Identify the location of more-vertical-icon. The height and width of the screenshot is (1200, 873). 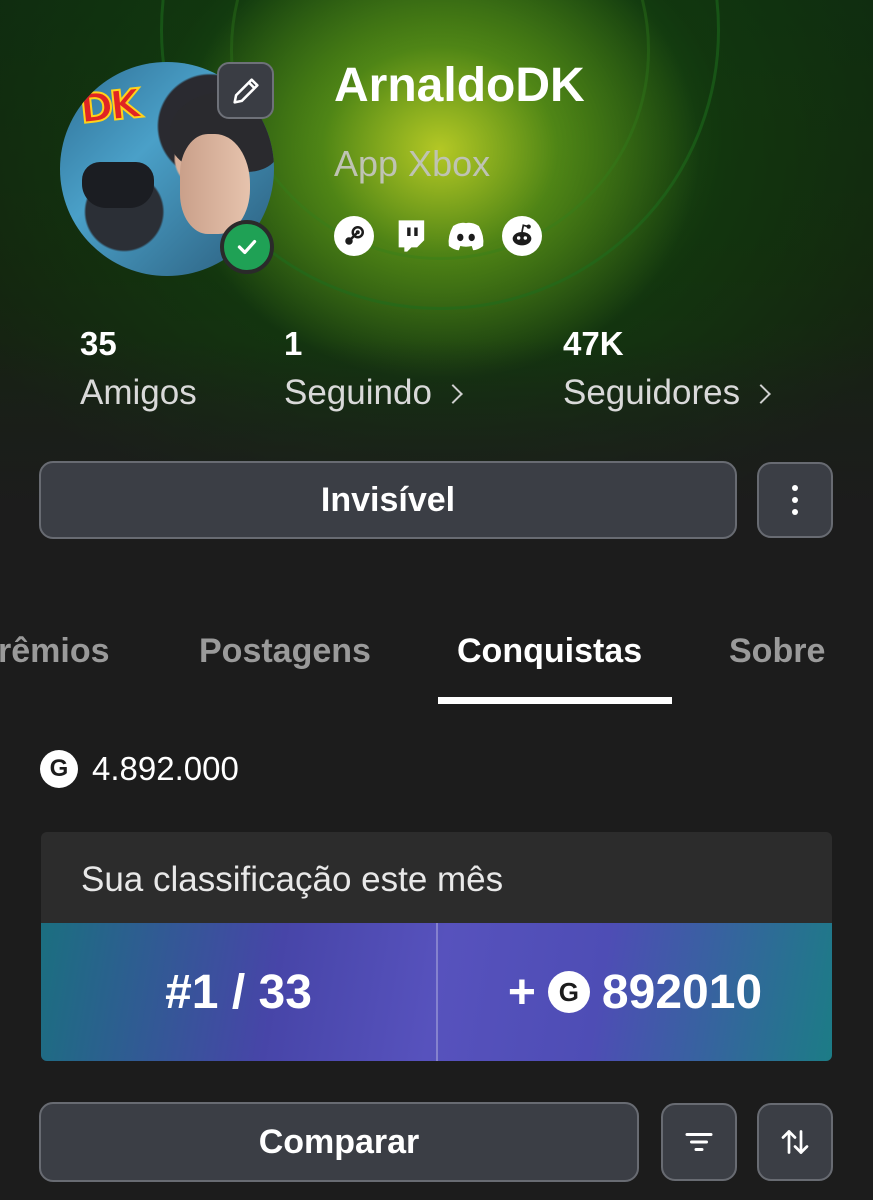
(795, 500).